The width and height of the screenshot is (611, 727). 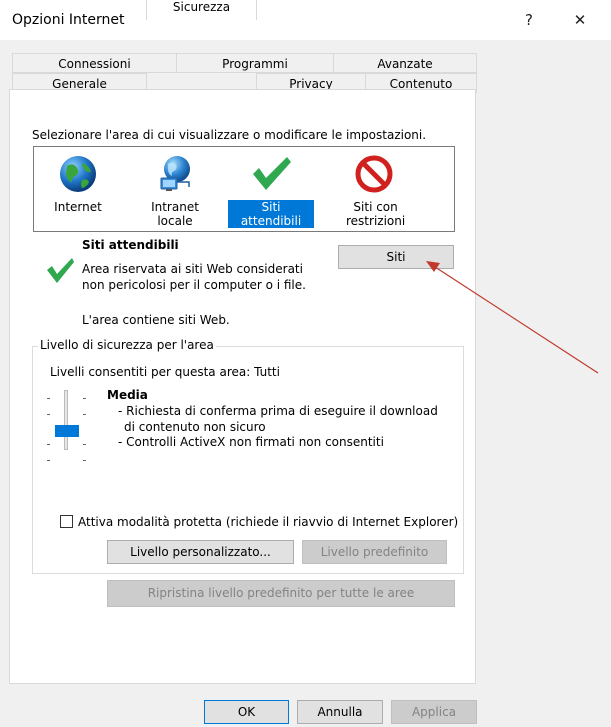 What do you see at coordinates (201, 10) in the screenshot?
I see `tab-sicurezza: Sicurezza` at bounding box center [201, 10].